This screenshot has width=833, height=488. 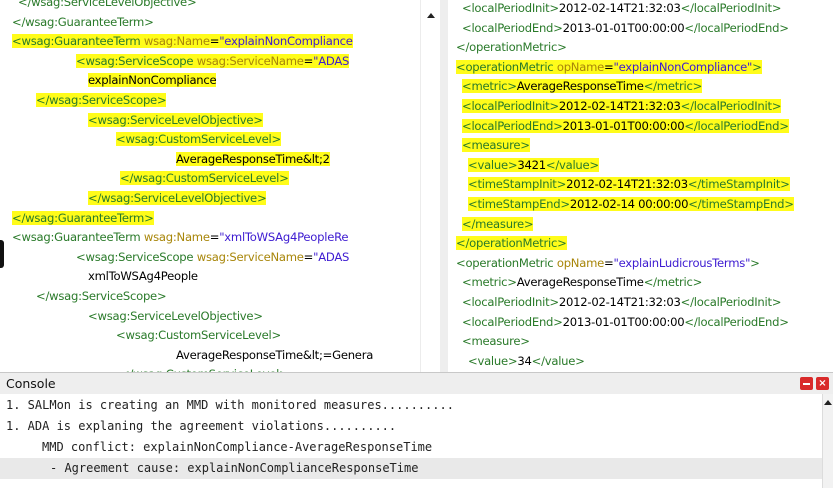 I want to click on xml-line: <wsag:ServiceLevelObjective>, so click(x=137, y=316).